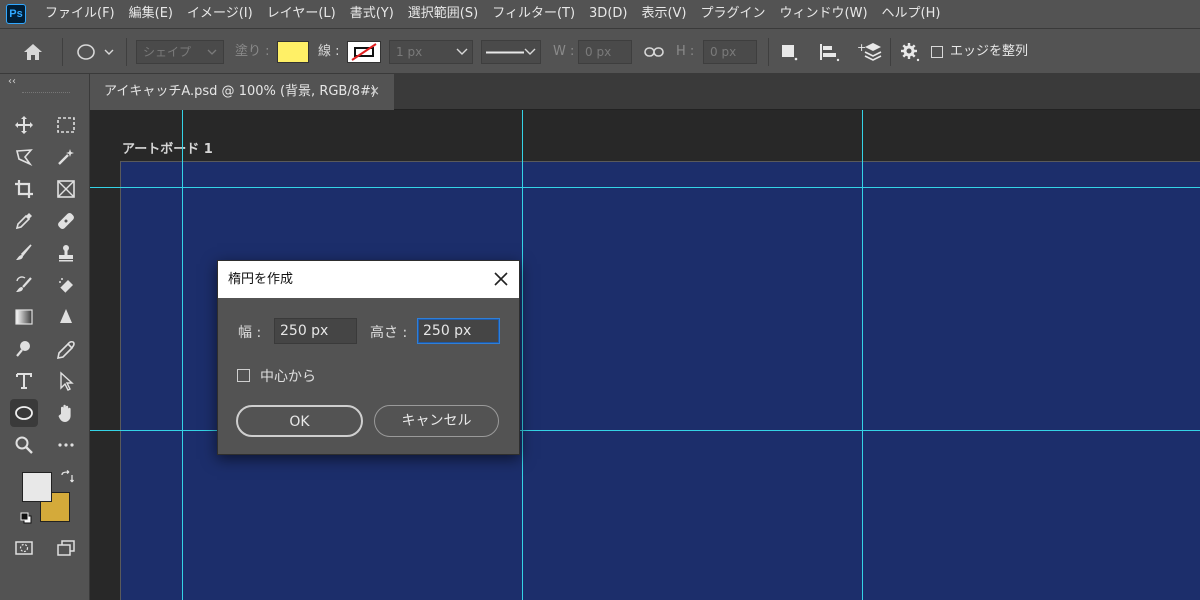 Image resolution: width=1200 pixels, height=600 pixels. Describe the element at coordinates (24, 157) in the screenshot. I see `lasso-icon` at that location.